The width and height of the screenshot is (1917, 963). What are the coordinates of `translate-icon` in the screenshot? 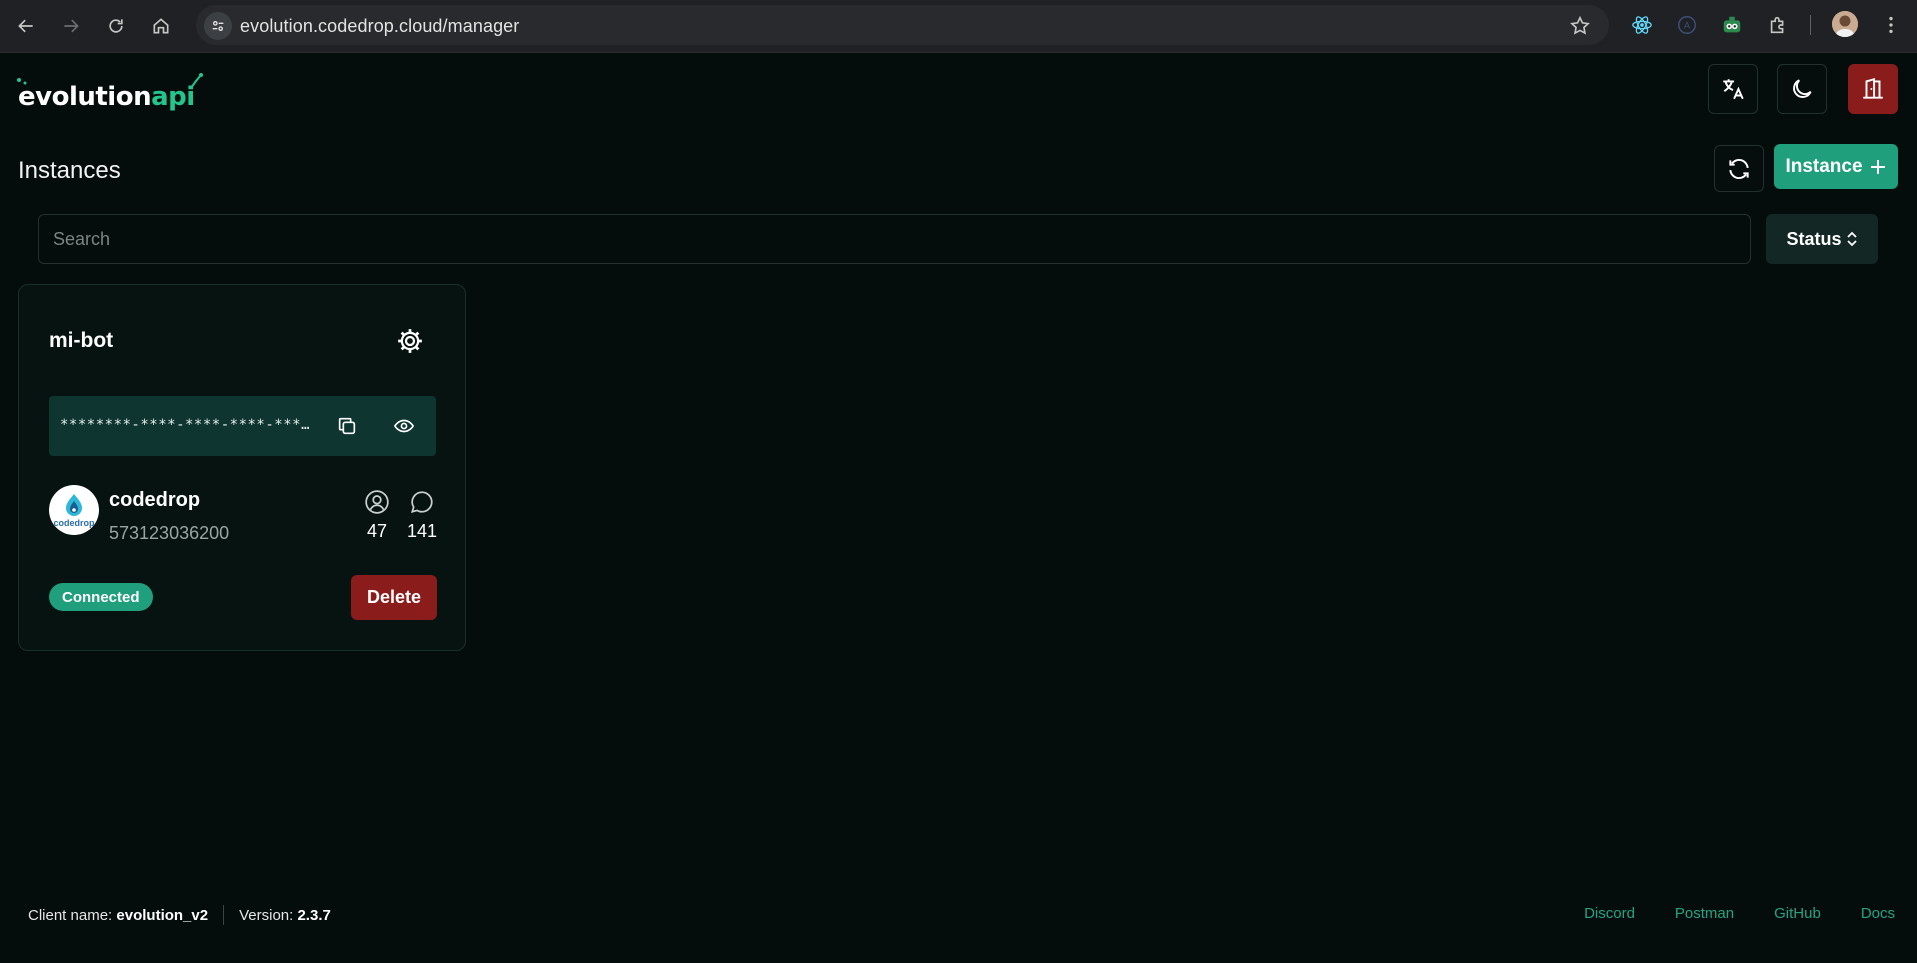 It's located at (1733, 89).